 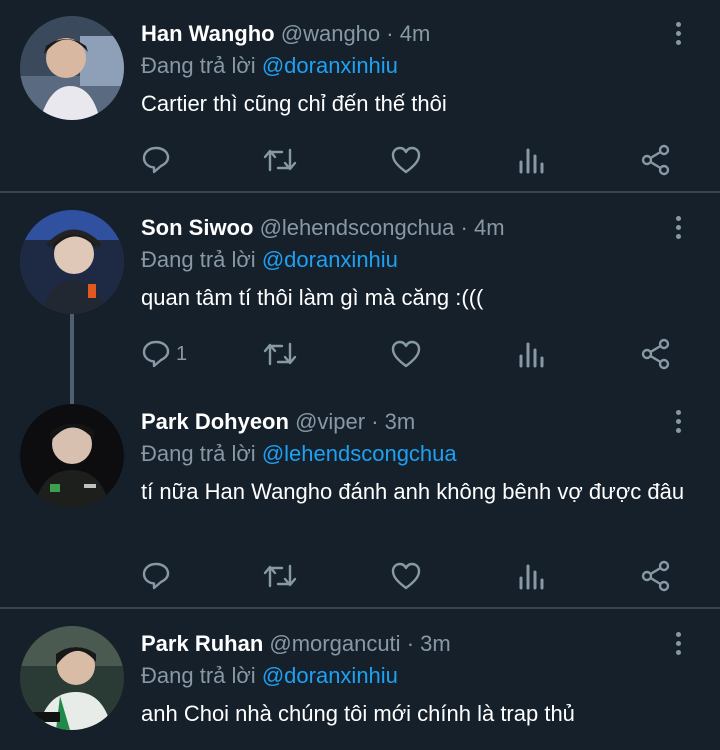 I want to click on tweet-header: Son Siwoo @lehendscongchua · 4m, so click(x=323, y=228).